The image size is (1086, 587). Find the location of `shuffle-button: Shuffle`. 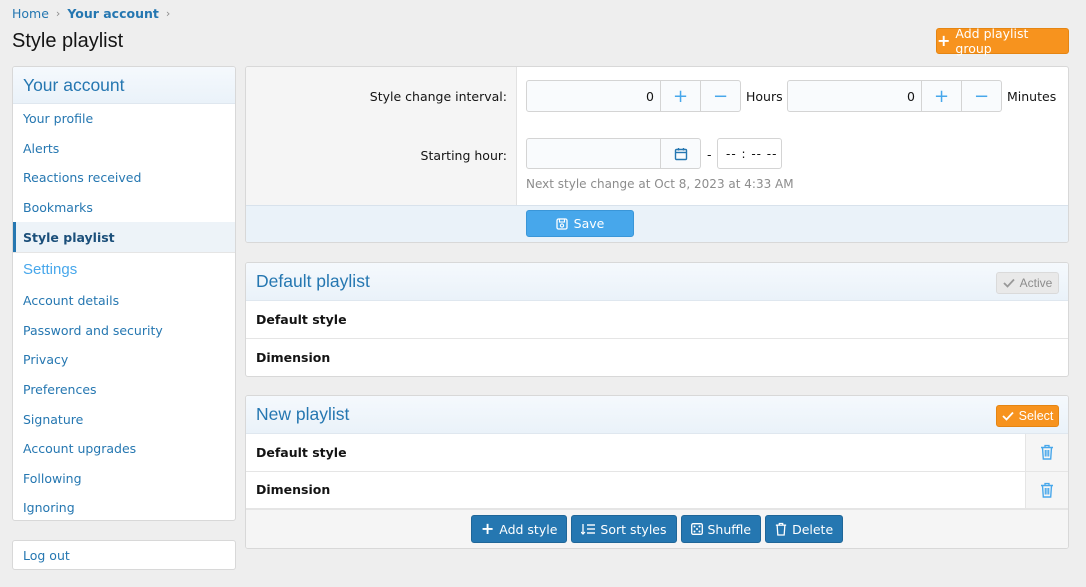

shuffle-button: Shuffle is located at coordinates (721, 529).